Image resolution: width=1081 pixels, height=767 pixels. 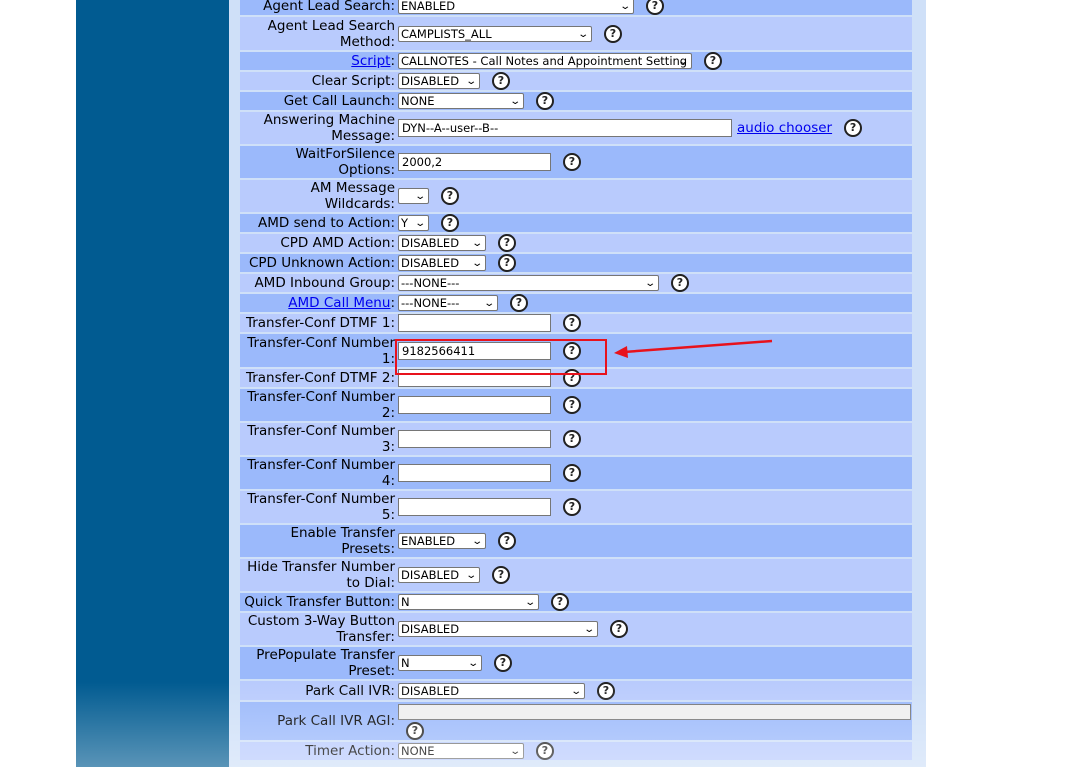 What do you see at coordinates (474, 473) in the screenshot?
I see `transfer-conf-number-4-input` at bounding box center [474, 473].